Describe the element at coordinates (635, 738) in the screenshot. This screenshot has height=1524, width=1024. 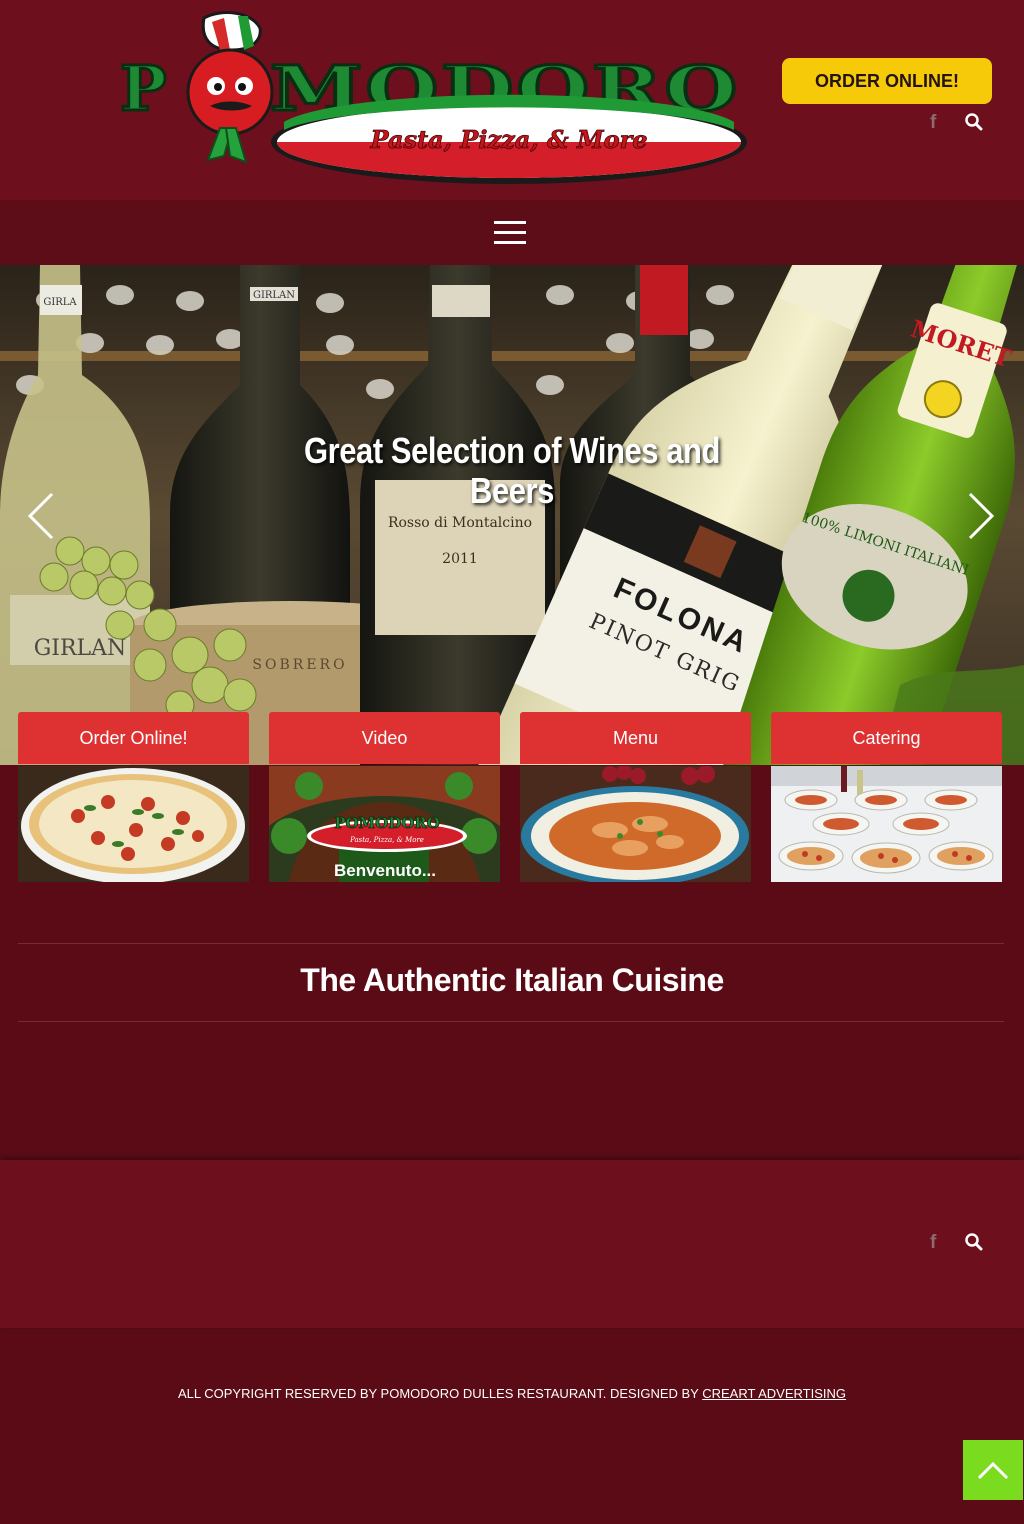
I see `tile-label: Menu` at that location.